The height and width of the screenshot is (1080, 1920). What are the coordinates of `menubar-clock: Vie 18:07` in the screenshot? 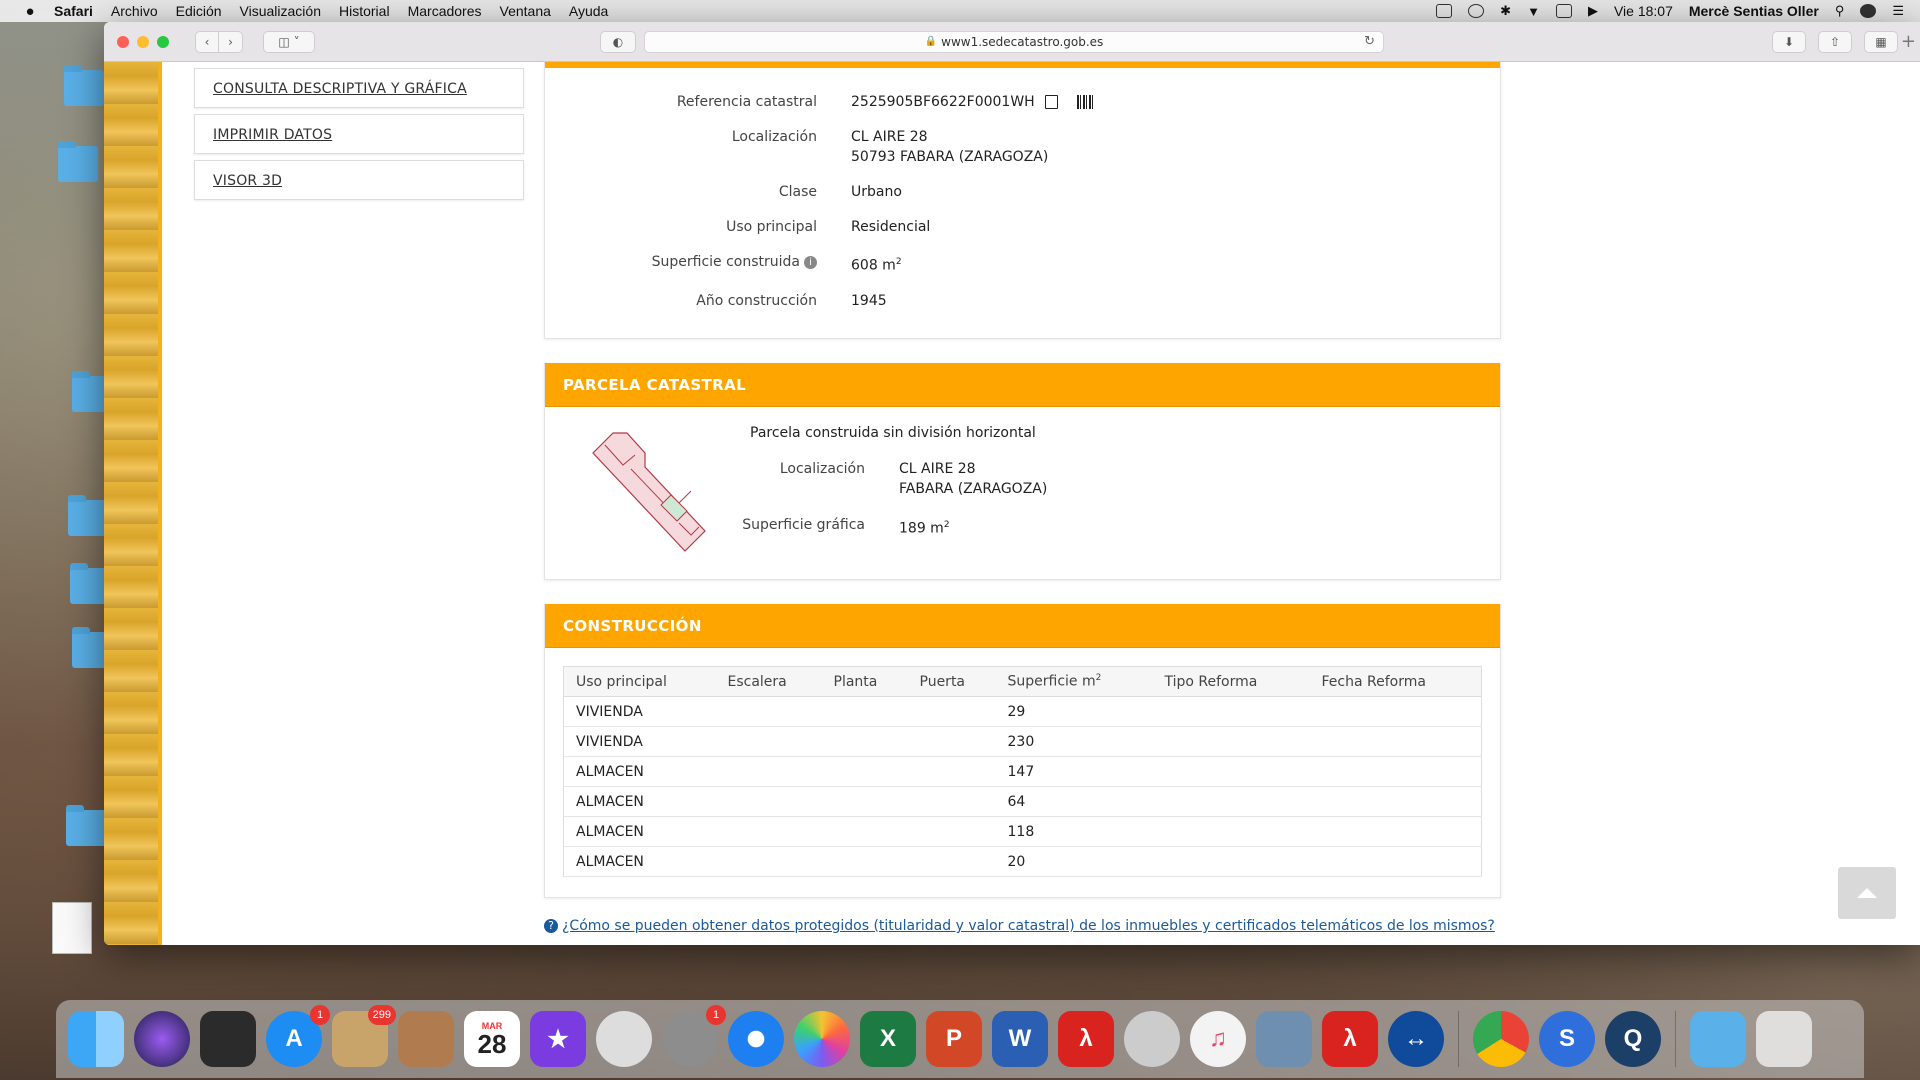 It's located at (1643, 11).